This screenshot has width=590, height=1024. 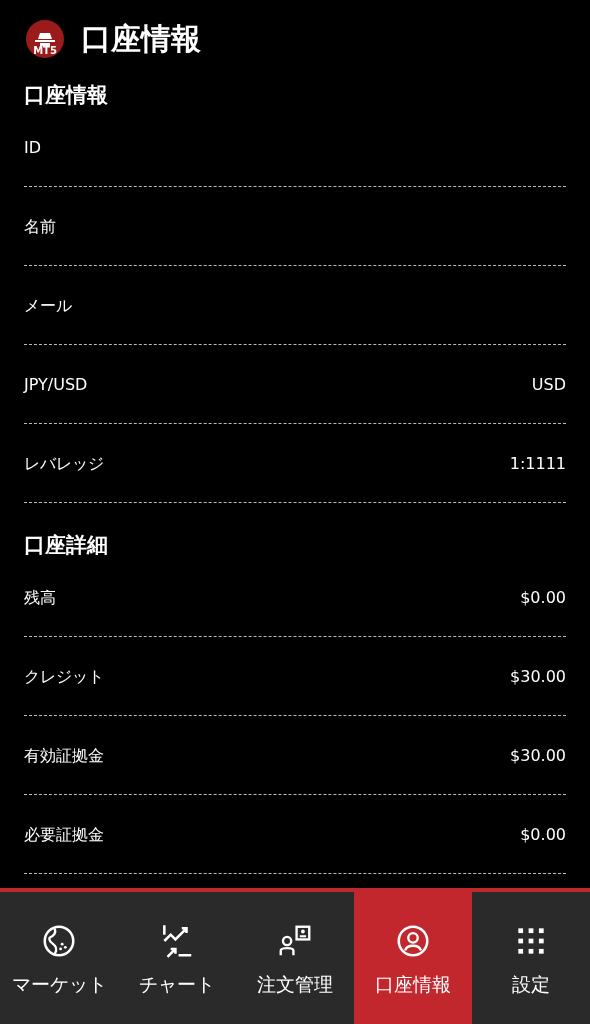 What do you see at coordinates (64, 835) in the screenshot?
I see `row-label: 必要証拠金` at bounding box center [64, 835].